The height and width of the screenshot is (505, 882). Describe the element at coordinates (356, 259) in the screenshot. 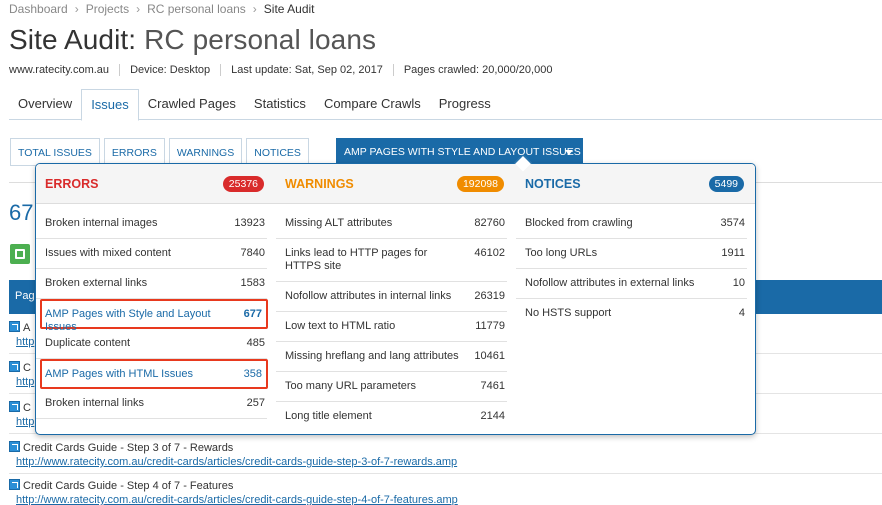

I see `issue-label: Links lead to HTTP pages for HTTPS site` at that location.